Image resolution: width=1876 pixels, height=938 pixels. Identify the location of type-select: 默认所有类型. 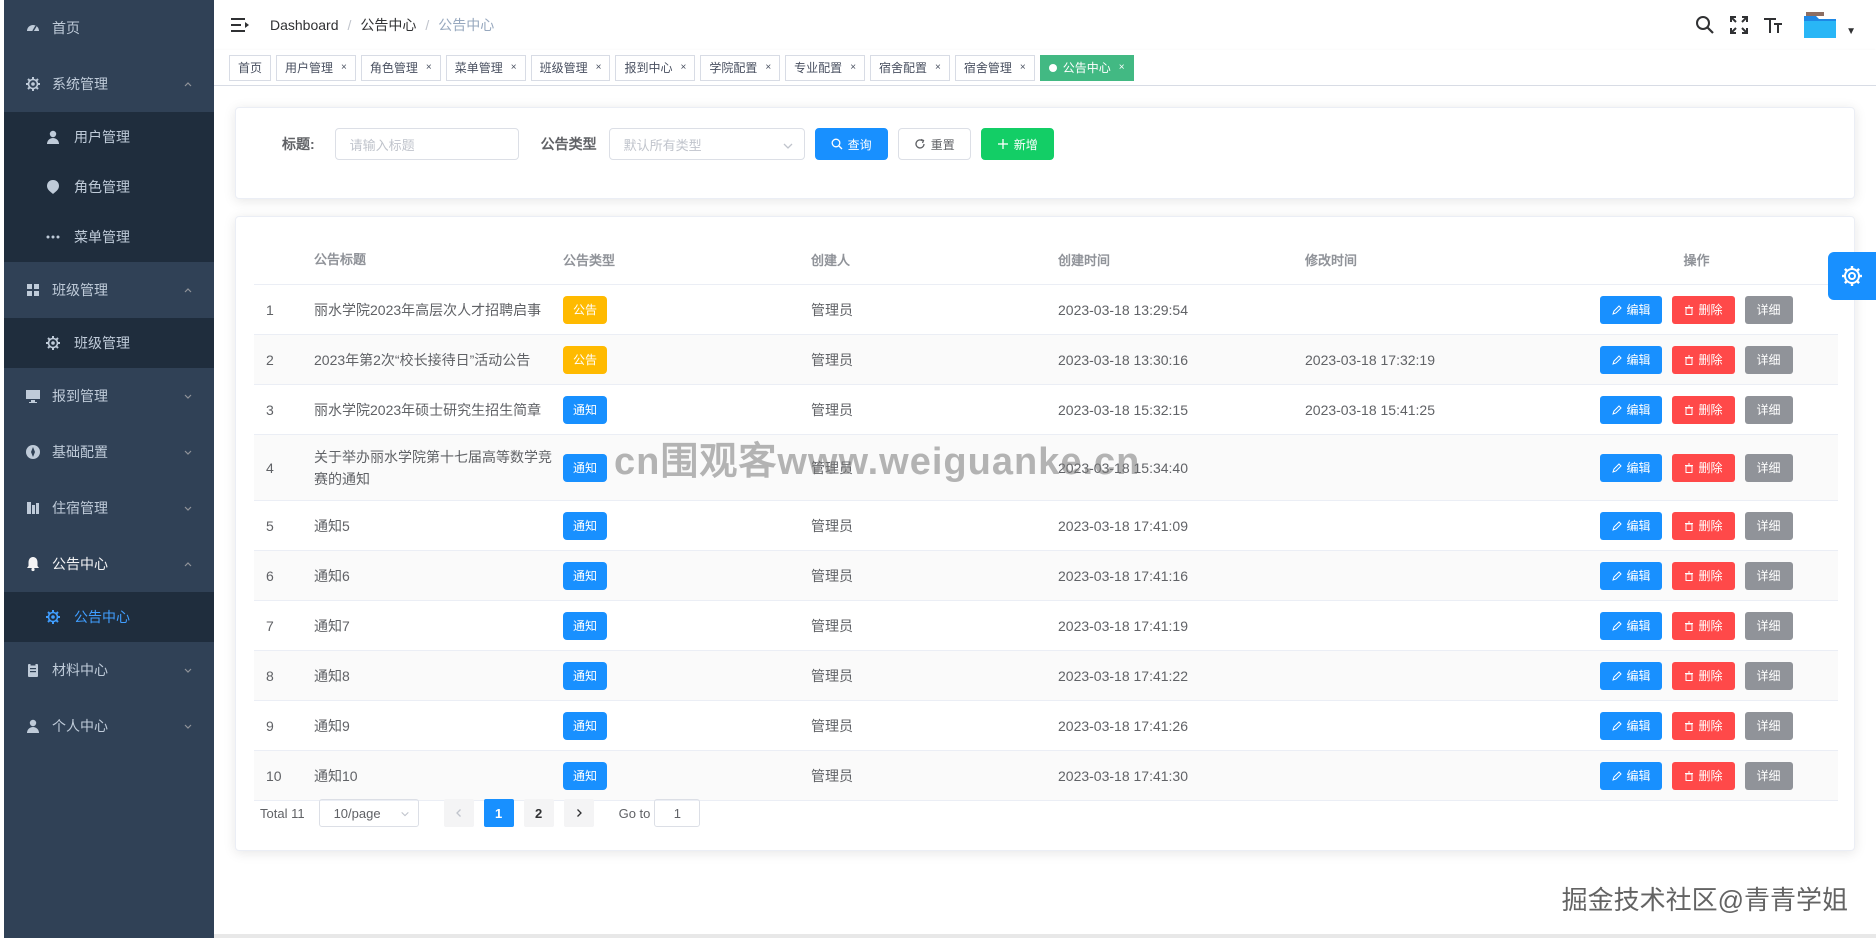
(706, 144).